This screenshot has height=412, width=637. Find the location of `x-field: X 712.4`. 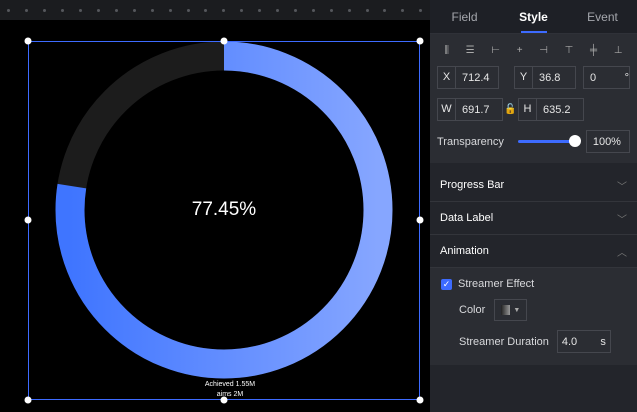

x-field: X 712.4 is located at coordinates (468, 77).